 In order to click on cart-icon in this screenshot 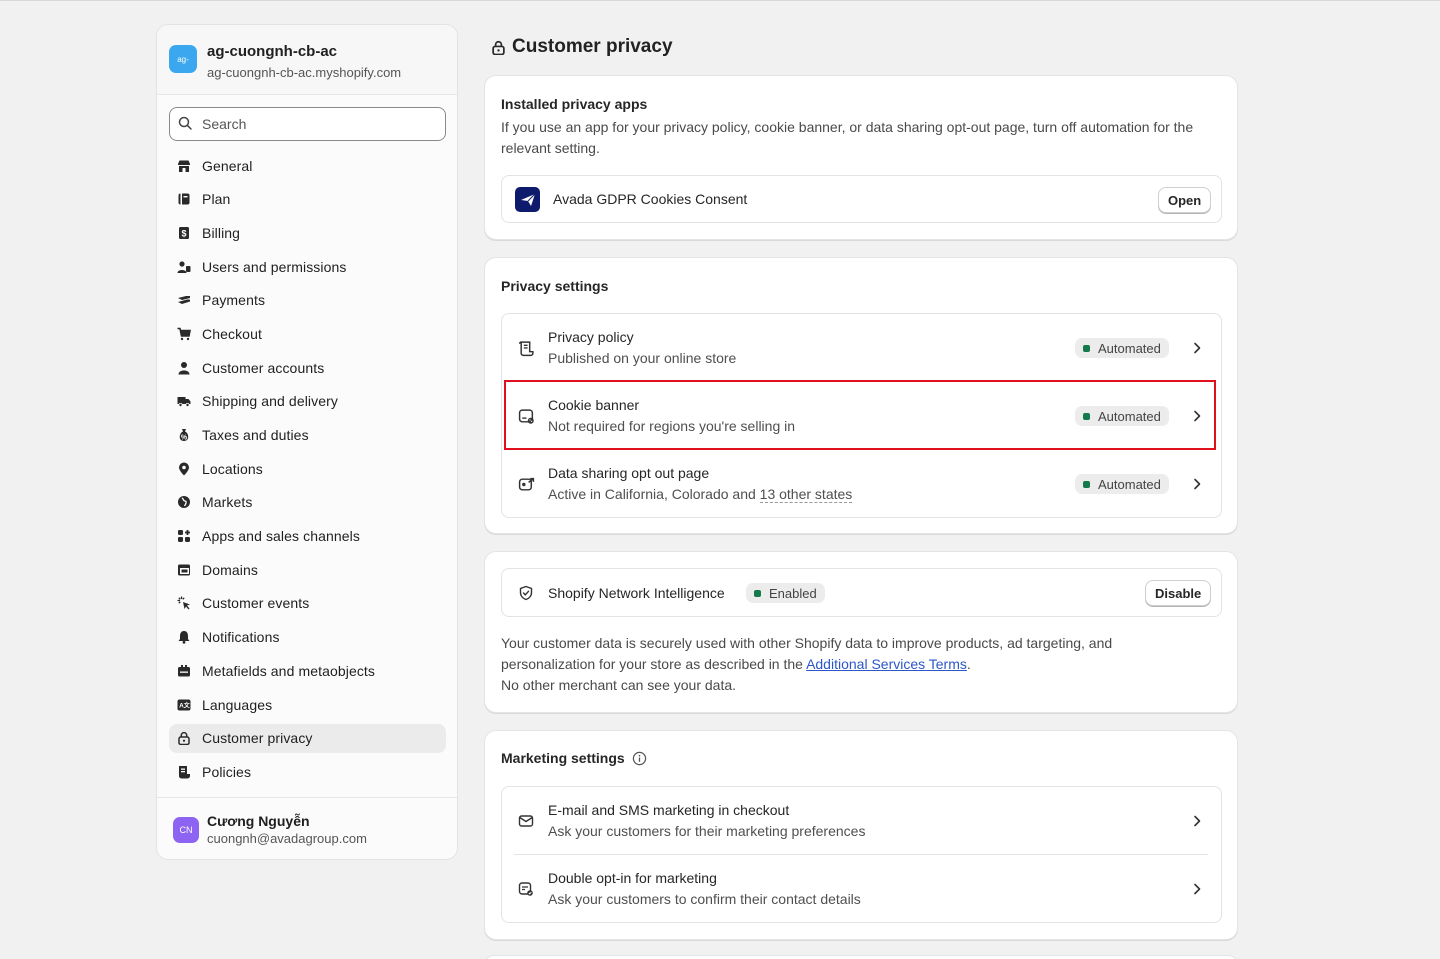, I will do `click(184, 334)`.